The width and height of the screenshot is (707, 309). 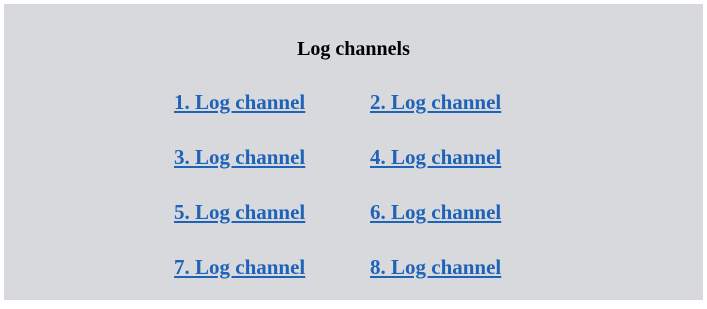 What do you see at coordinates (272, 281) in the screenshot?
I see `log-channel-7-link: 7. Log channel` at bounding box center [272, 281].